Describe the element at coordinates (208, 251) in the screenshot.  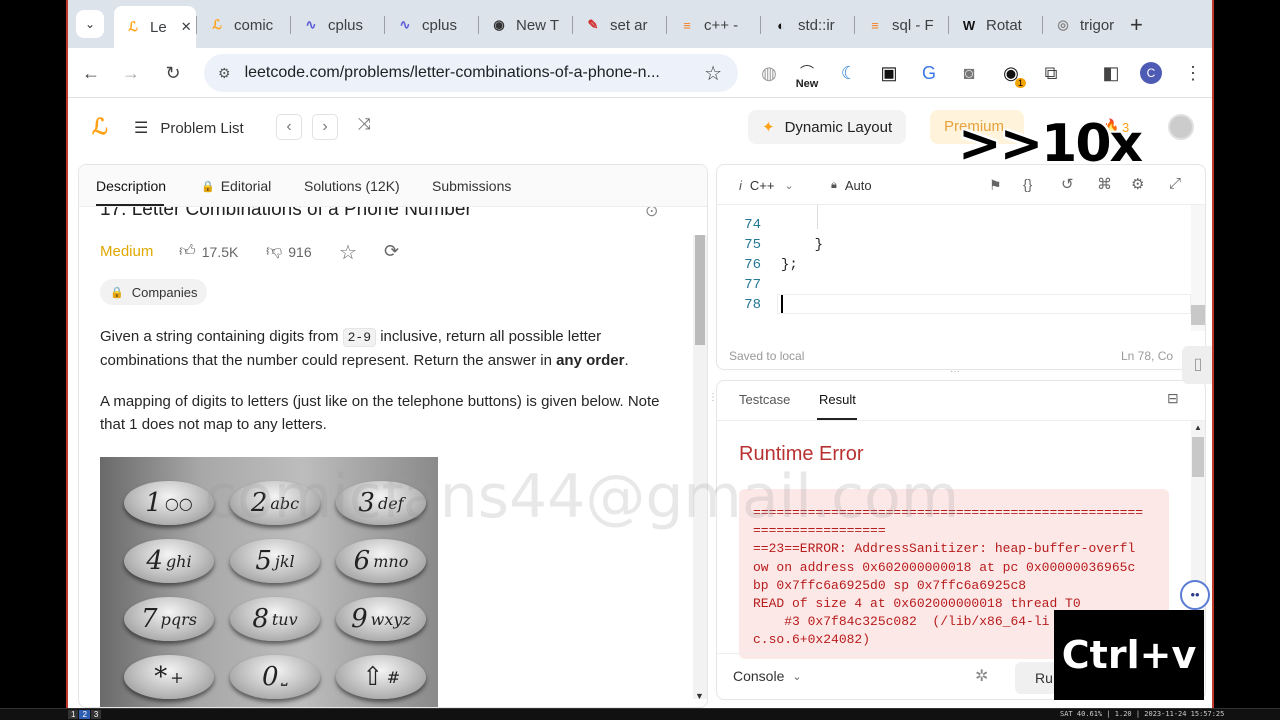
I see `like-button: 👍︎ 17.5K` at that location.